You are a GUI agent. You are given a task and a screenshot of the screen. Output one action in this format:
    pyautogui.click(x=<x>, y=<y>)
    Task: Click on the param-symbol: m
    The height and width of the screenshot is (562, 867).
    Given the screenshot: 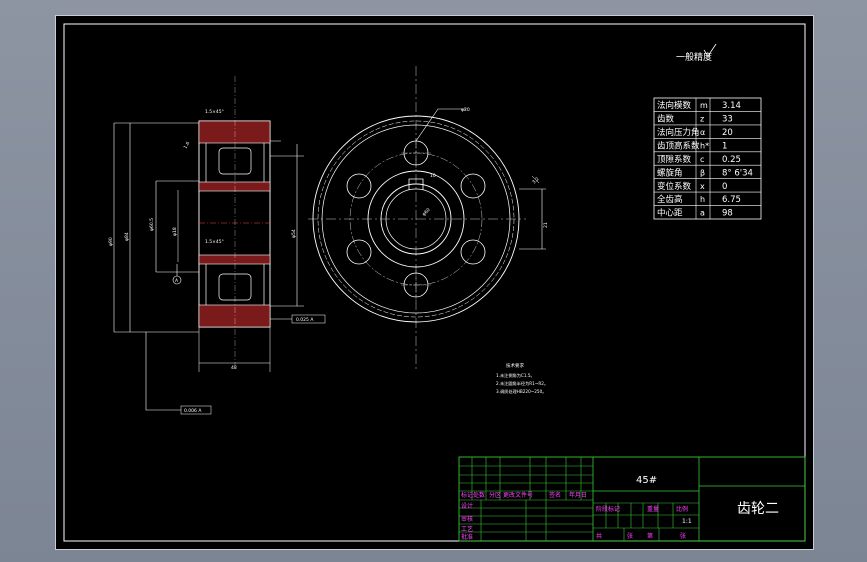 What is the action you would take?
    pyautogui.click(x=704, y=105)
    